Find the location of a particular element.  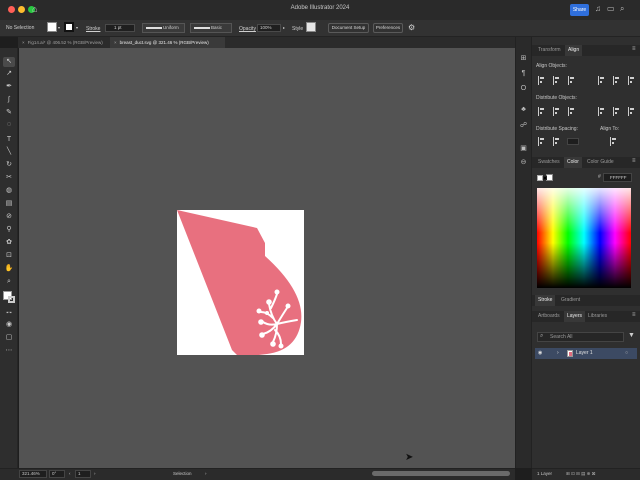

layers-search-input: Search All is located at coordinates (580, 337).